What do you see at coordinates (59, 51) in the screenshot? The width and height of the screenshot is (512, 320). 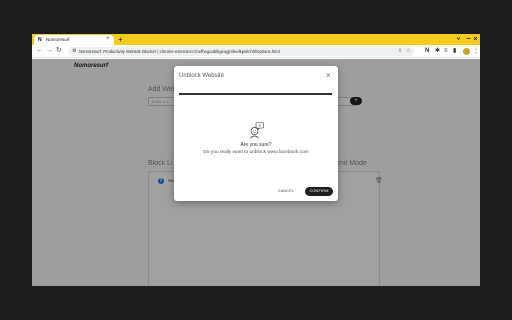 I see `reload-button: ↻` at bounding box center [59, 51].